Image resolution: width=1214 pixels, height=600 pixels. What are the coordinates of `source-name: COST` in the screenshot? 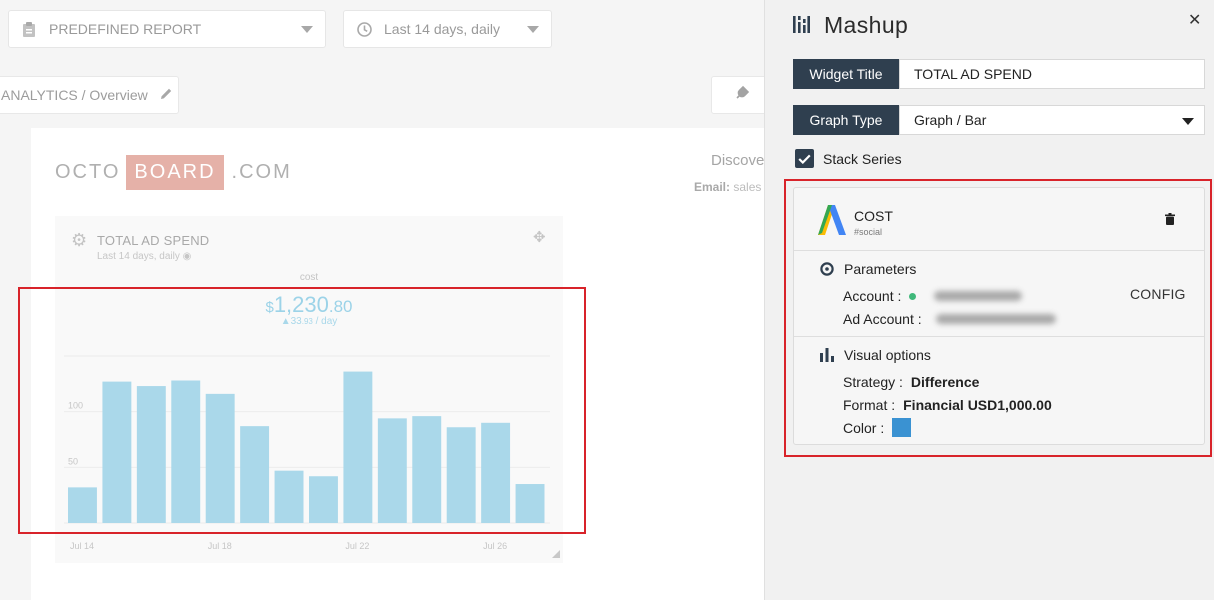 It's located at (873, 216).